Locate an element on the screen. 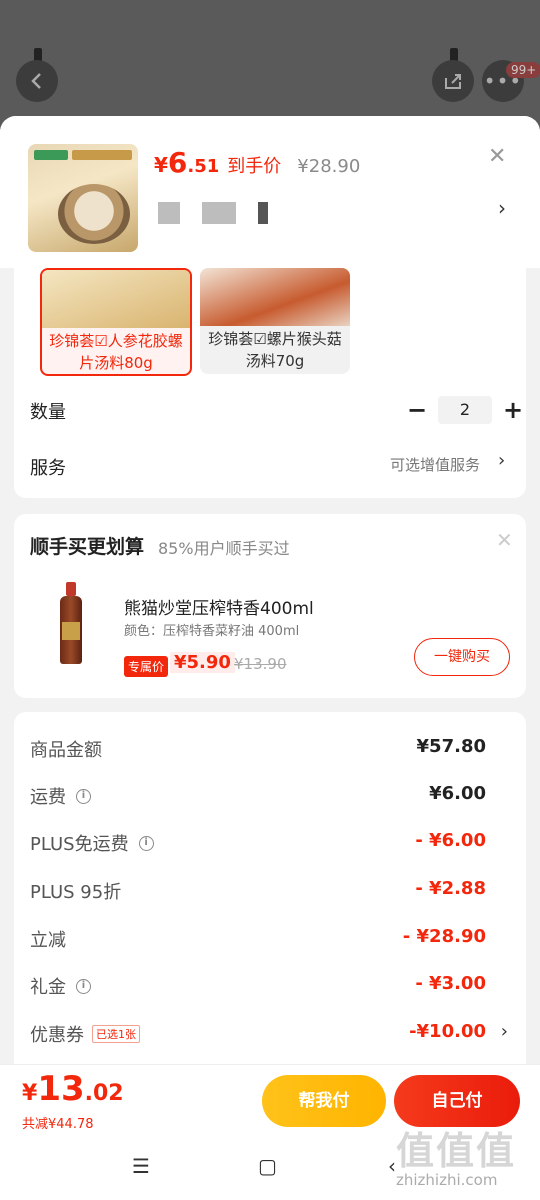 The image size is (540, 1200). summary-label: PLUS免运费 is located at coordinates (79, 844).